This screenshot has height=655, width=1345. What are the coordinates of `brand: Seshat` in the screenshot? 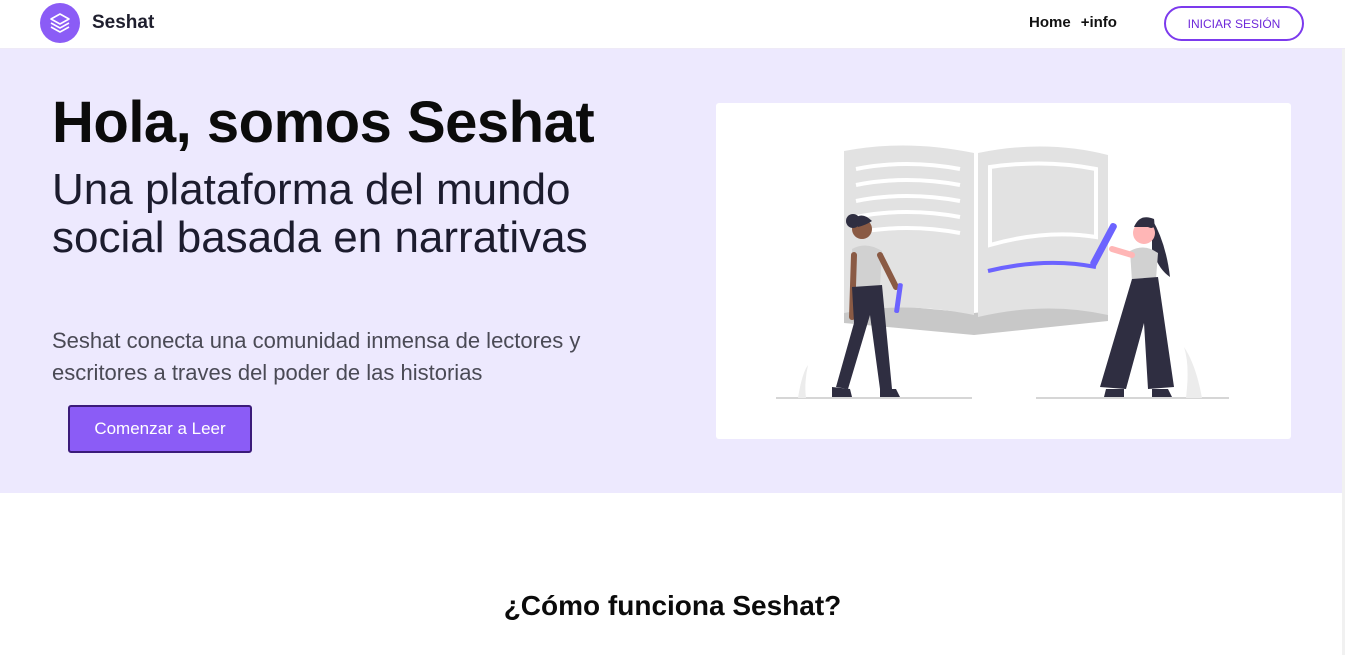 It's located at (97, 23).